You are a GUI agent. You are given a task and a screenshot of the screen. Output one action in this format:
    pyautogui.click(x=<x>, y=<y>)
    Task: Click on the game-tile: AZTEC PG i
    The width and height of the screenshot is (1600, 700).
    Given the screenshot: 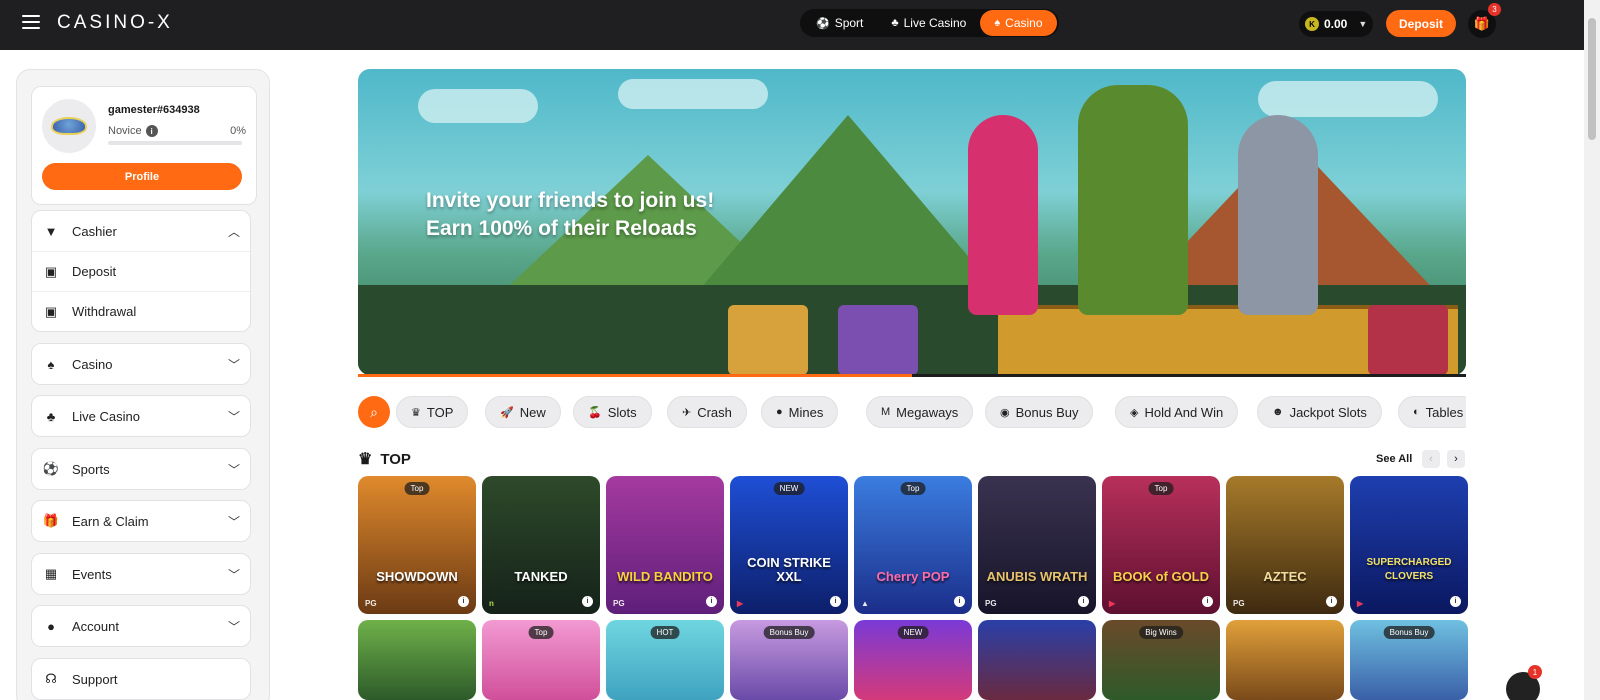 What is the action you would take?
    pyautogui.click(x=1285, y=545)
    